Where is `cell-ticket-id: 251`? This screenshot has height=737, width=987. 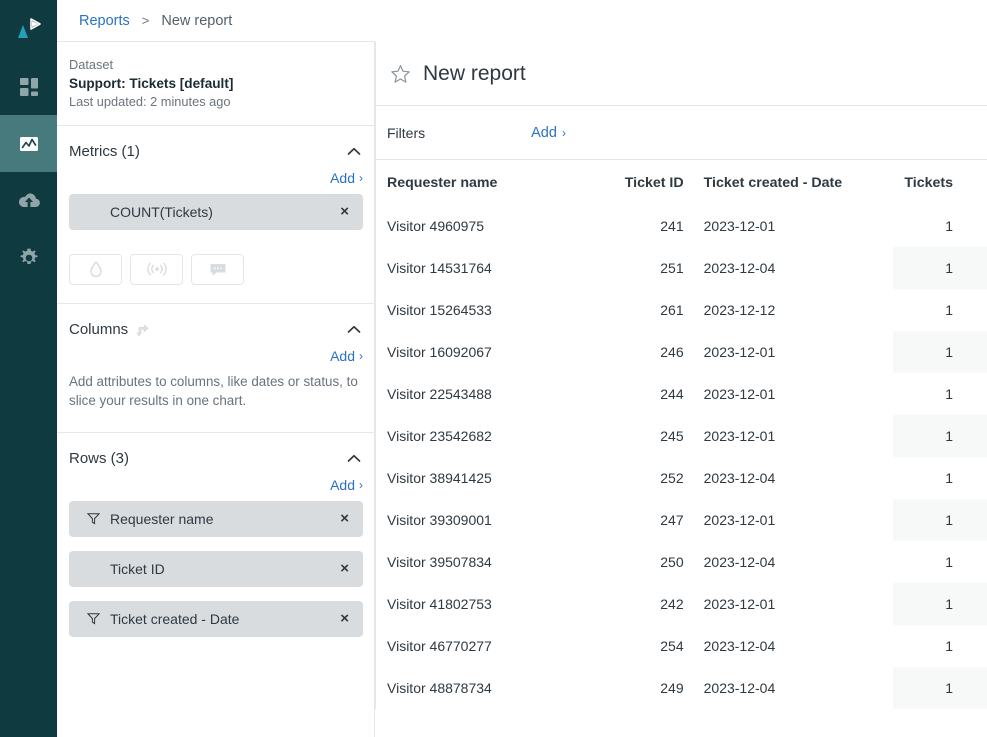 cell-ticket-id: 251 is located at coordinates (672, 268).